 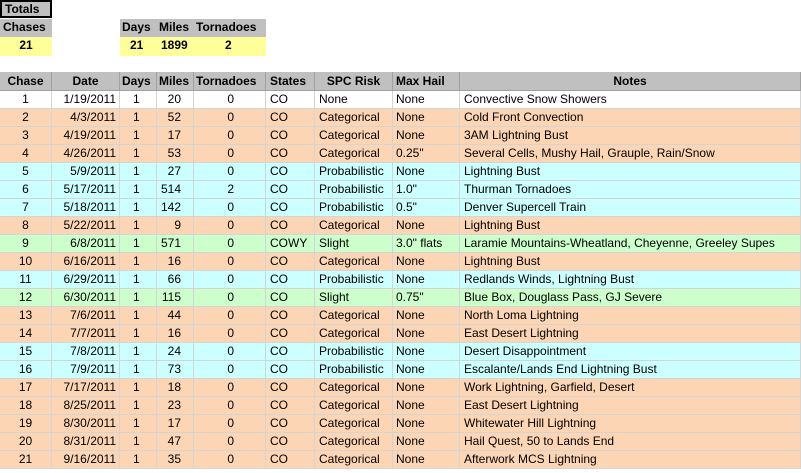 I want to click on cell-max-hail: 3.0" flats, so click(x=426, y=243).